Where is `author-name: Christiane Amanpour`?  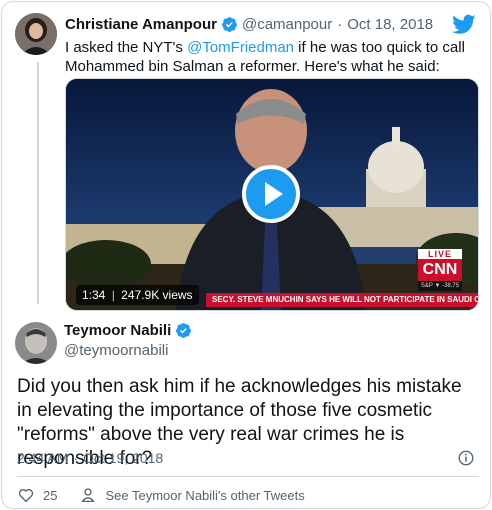
author-name: Christiane Amanpour is located at coordinates (141, 24).